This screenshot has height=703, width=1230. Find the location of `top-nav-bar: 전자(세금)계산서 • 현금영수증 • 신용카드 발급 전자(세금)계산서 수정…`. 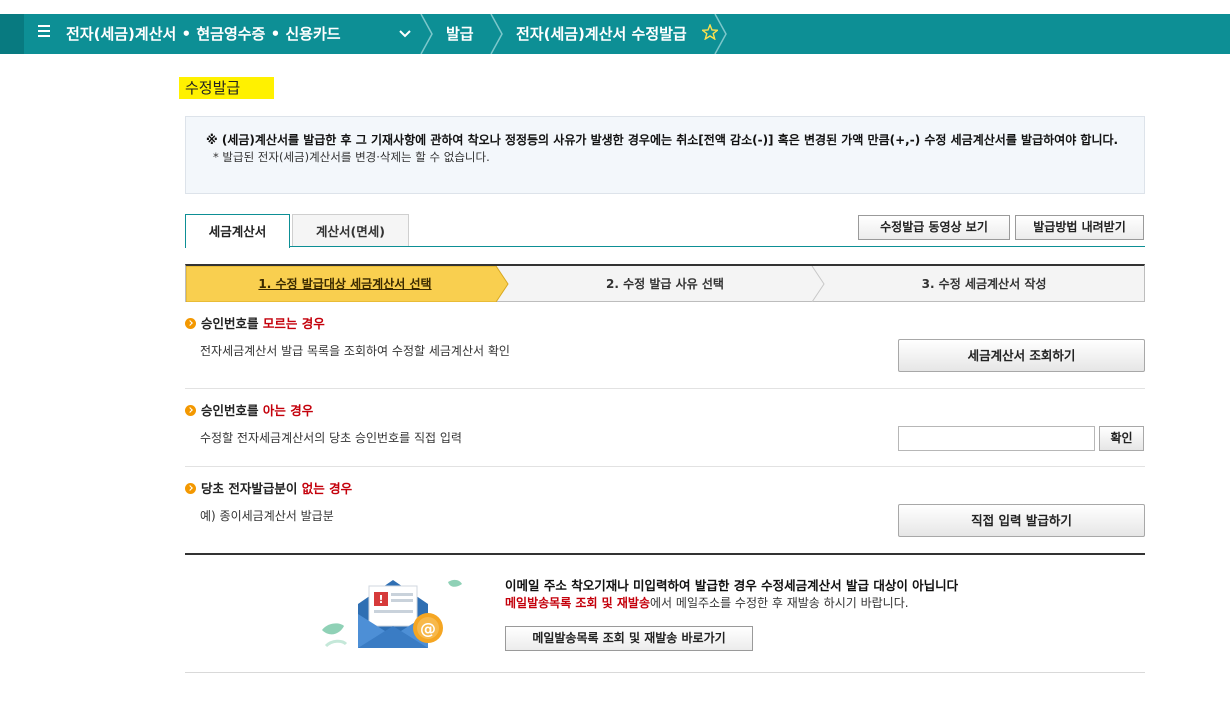

top-nav-bar: 전자(세금)계산서 • 현금영수증 • 신용카드 발급 전자(세금)계산서 수정… is located at coordinates (615, 34).